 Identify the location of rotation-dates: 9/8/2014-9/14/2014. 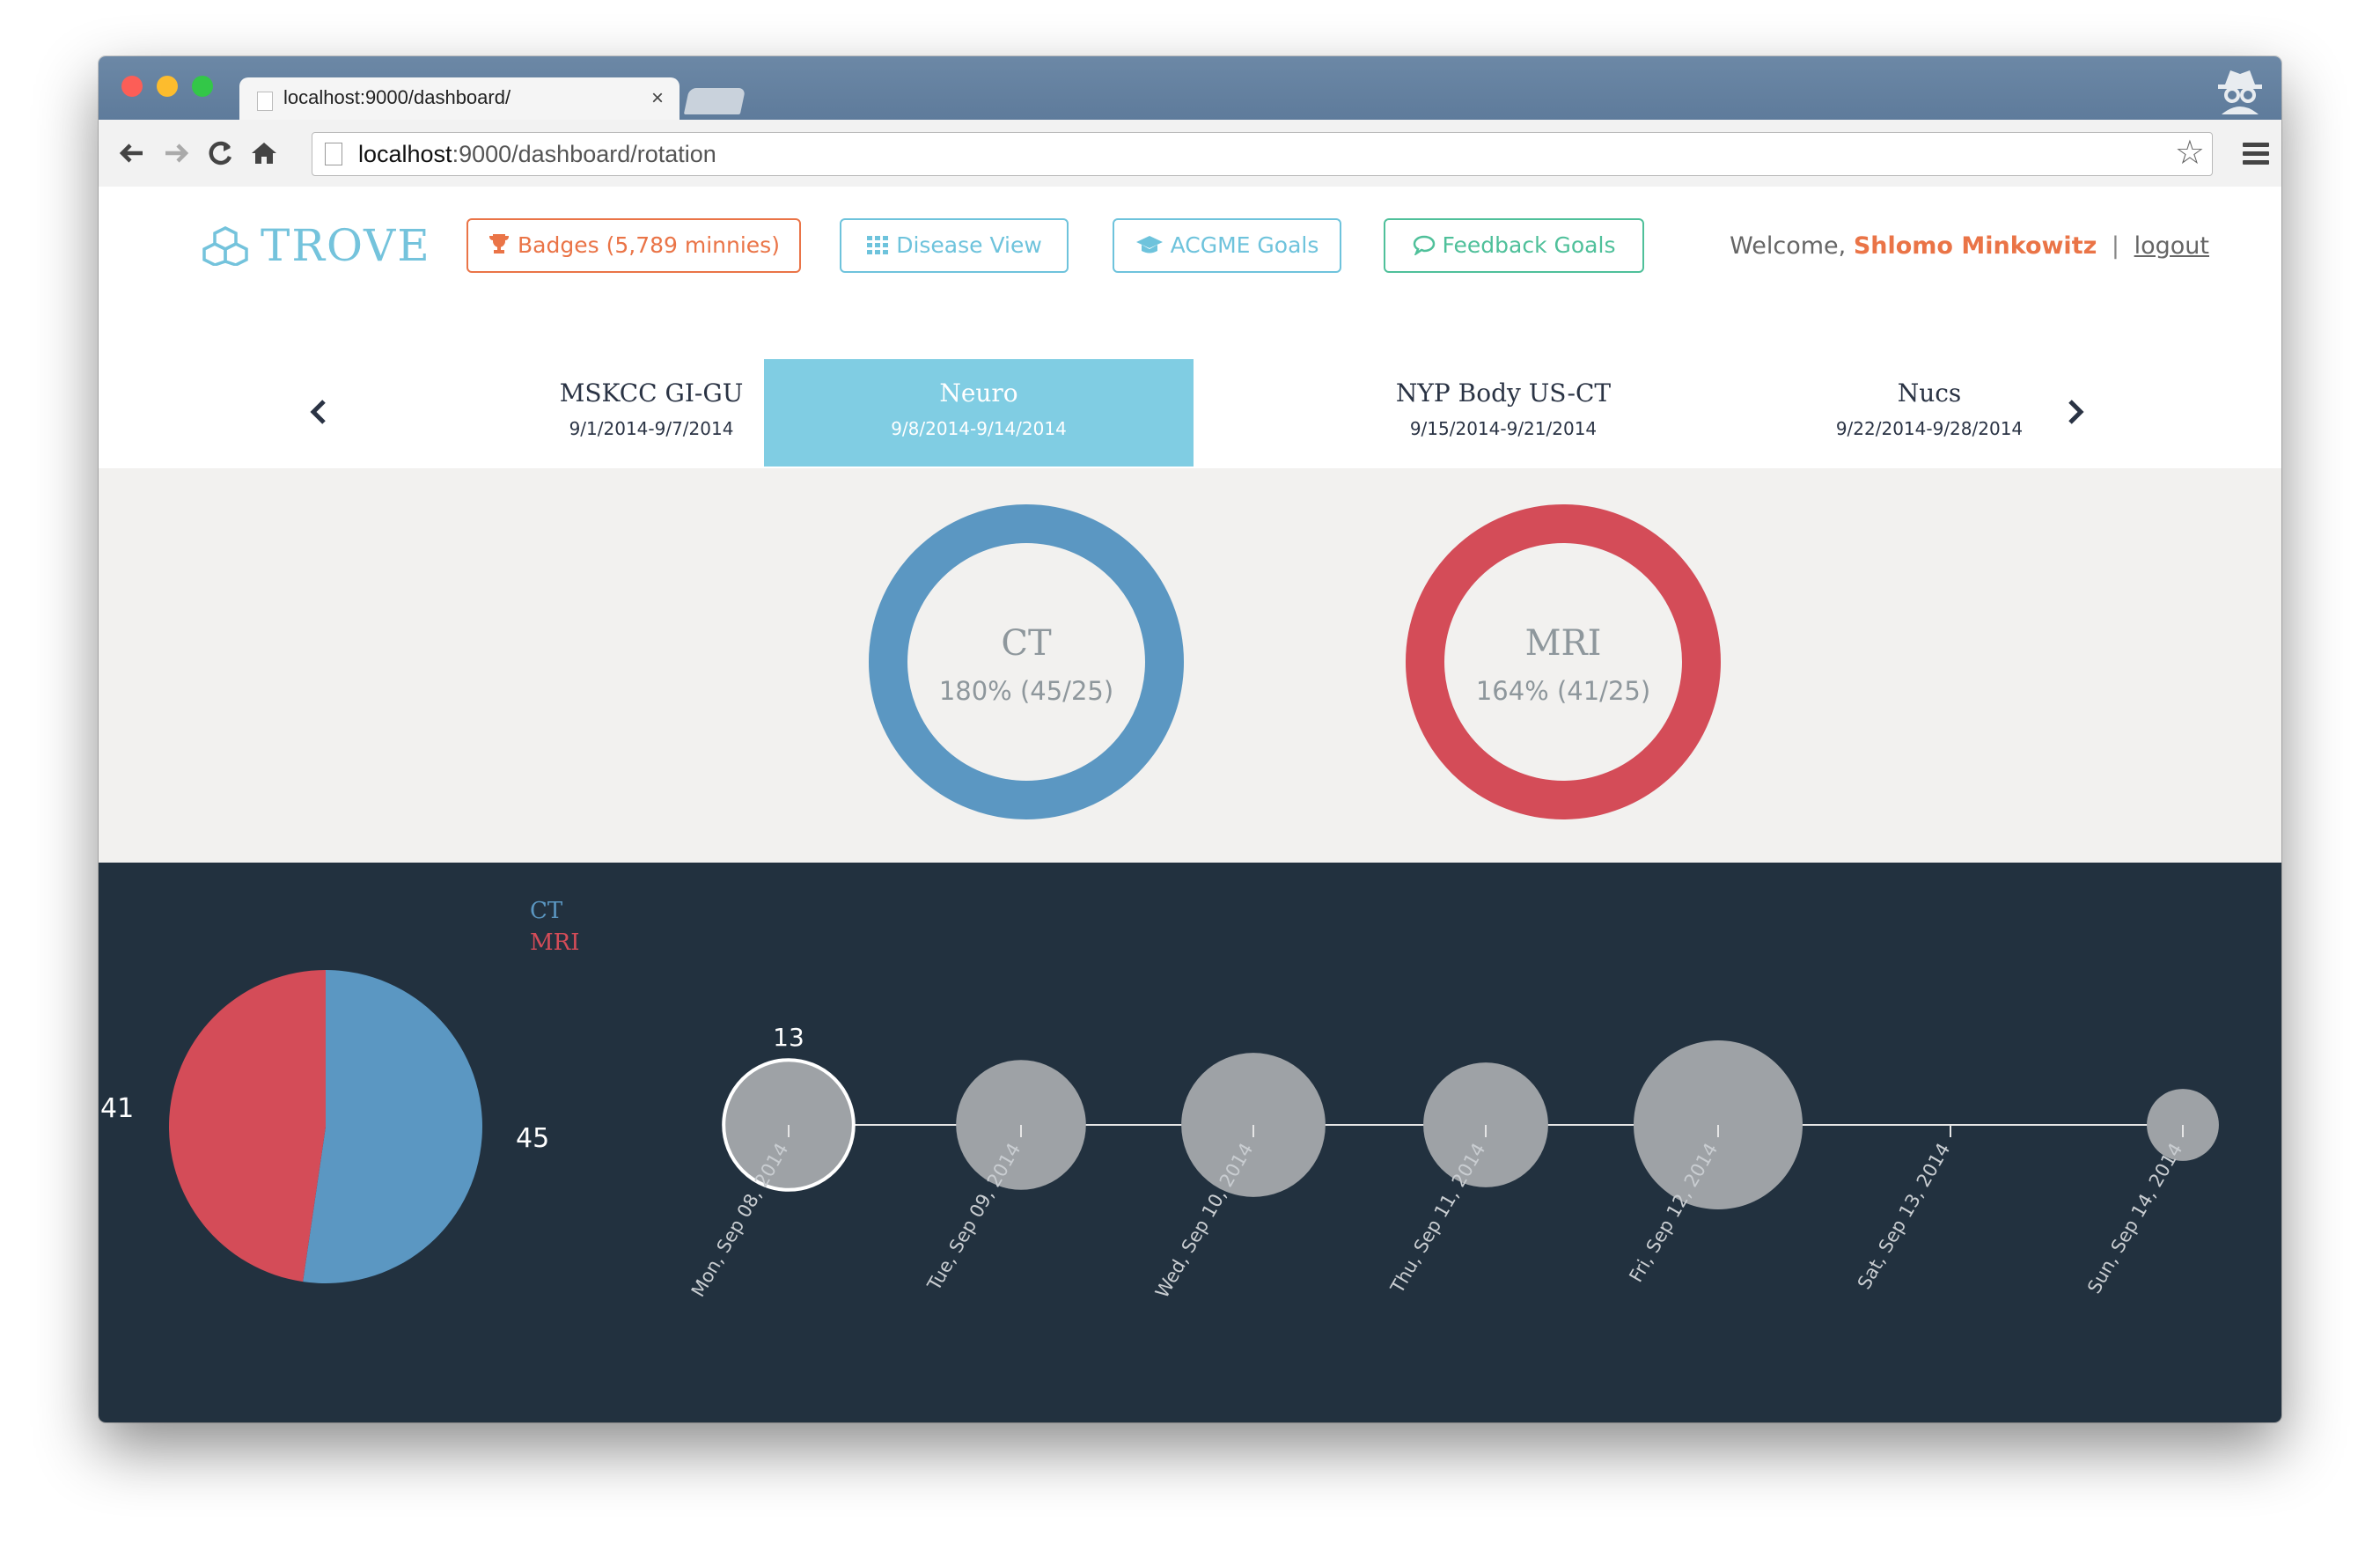
(979, 428).